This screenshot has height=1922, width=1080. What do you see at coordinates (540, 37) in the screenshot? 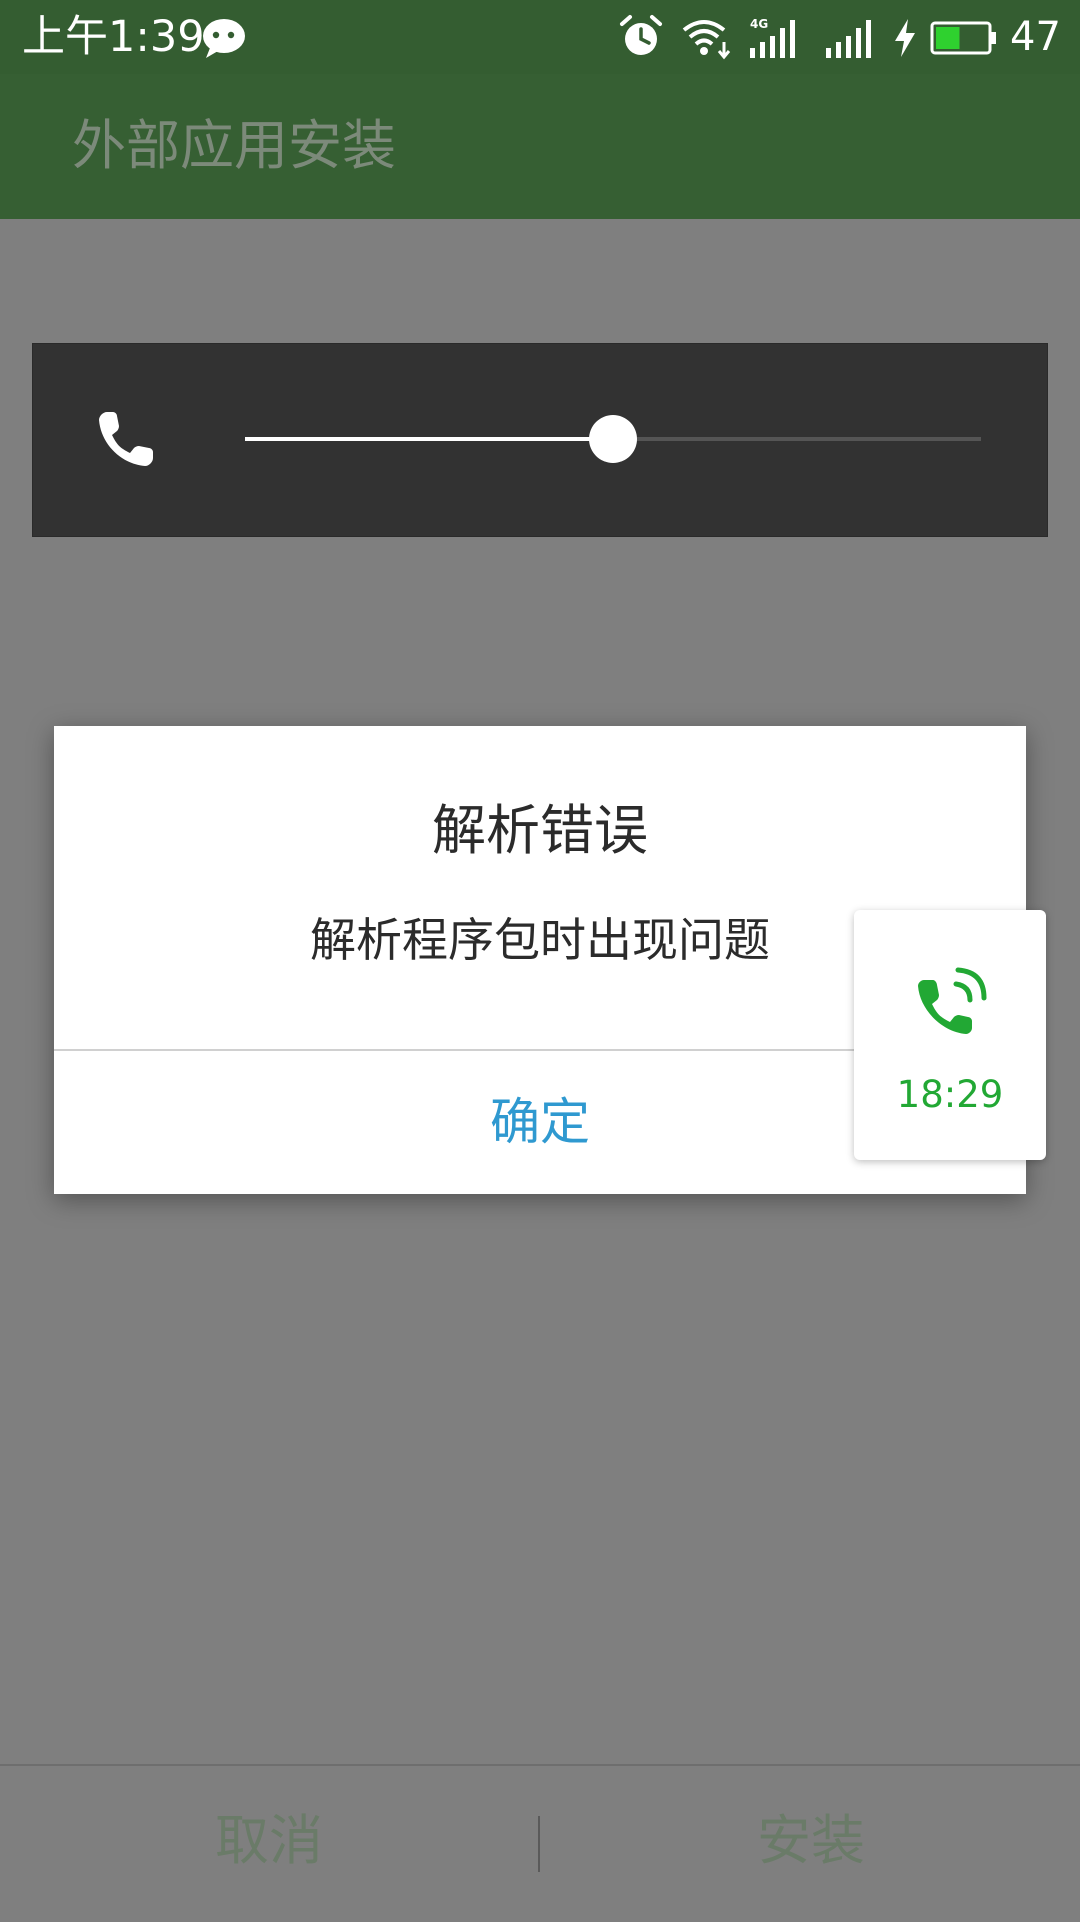
I see `status-bar: 上午1:39 4G 47` at bounding box center [540, 37].